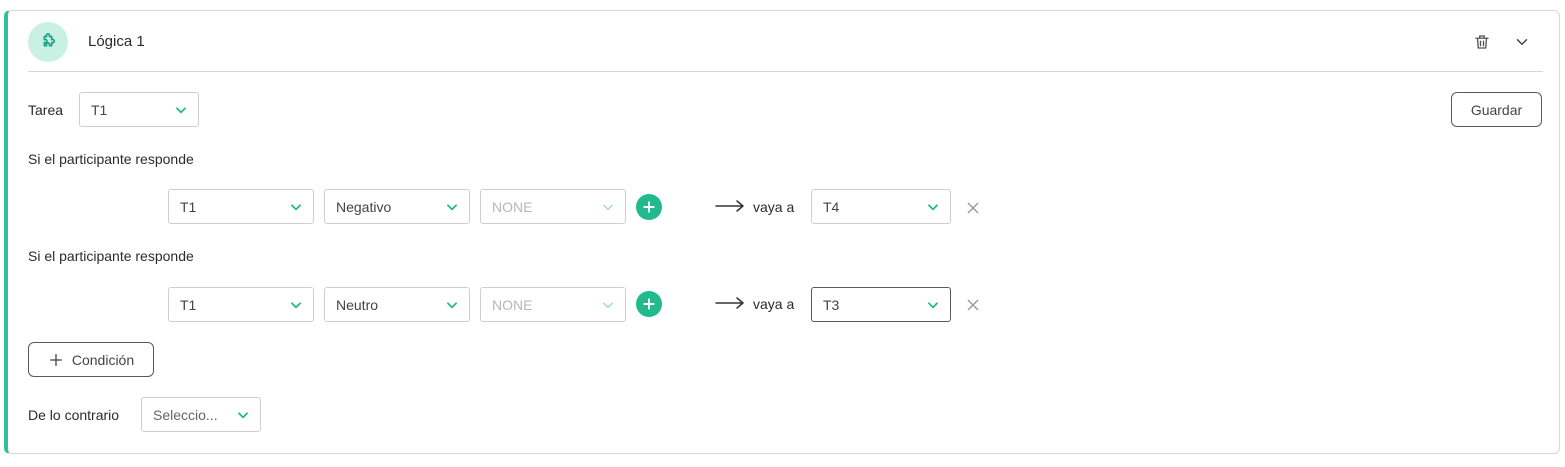 Image resolution: width=1565 pixels, height=467 pixels. I want to click on target-task-select: T3, so click(881, 304).